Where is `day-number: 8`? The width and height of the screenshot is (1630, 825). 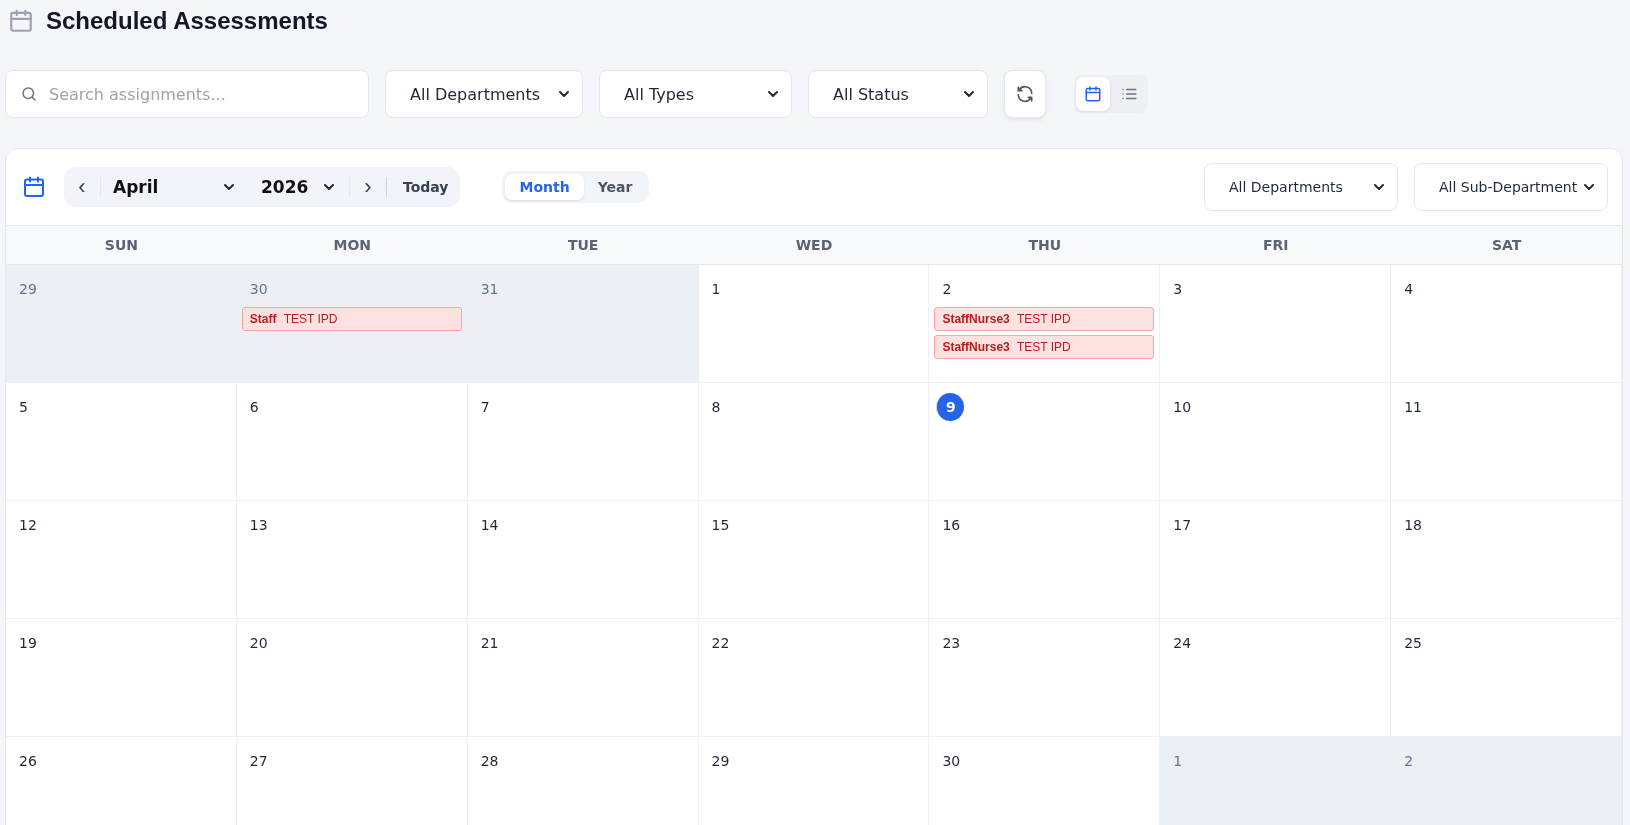 day-number: 8 is located at coordinates (716, 407).